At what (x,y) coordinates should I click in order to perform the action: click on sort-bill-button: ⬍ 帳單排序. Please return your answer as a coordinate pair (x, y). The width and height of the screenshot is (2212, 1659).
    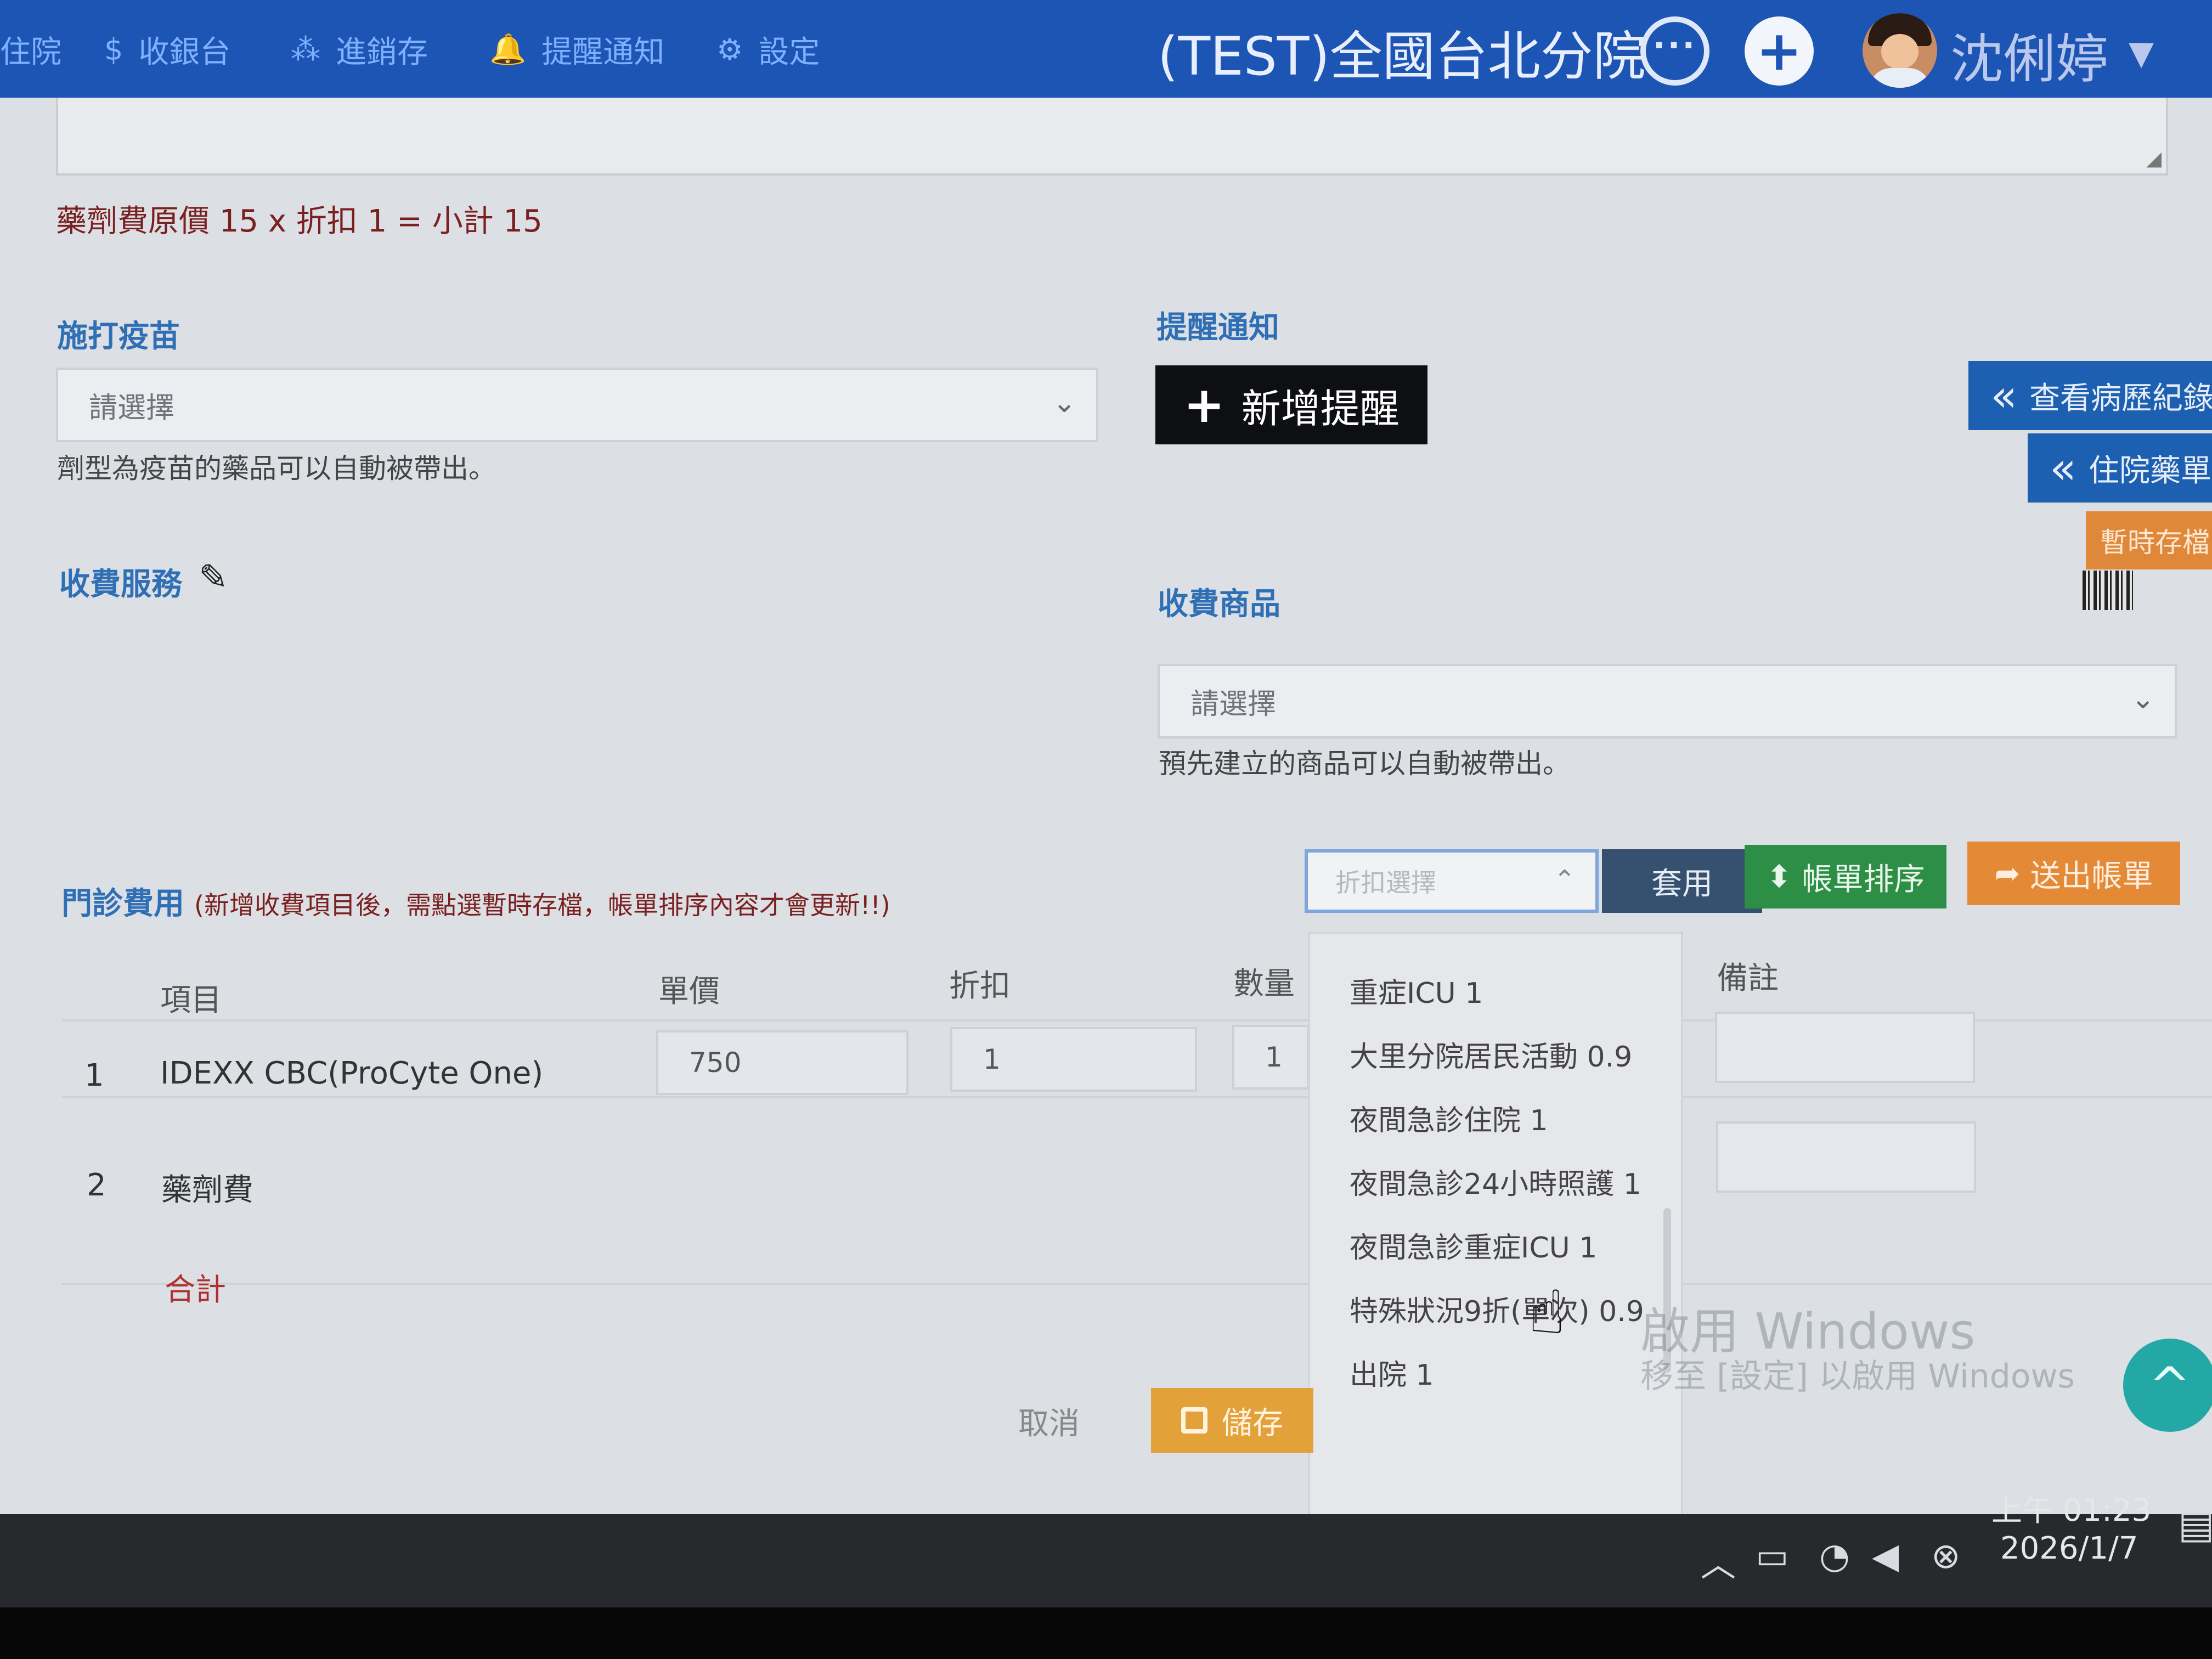
    Looking at the image, I should click on (1846, 877).